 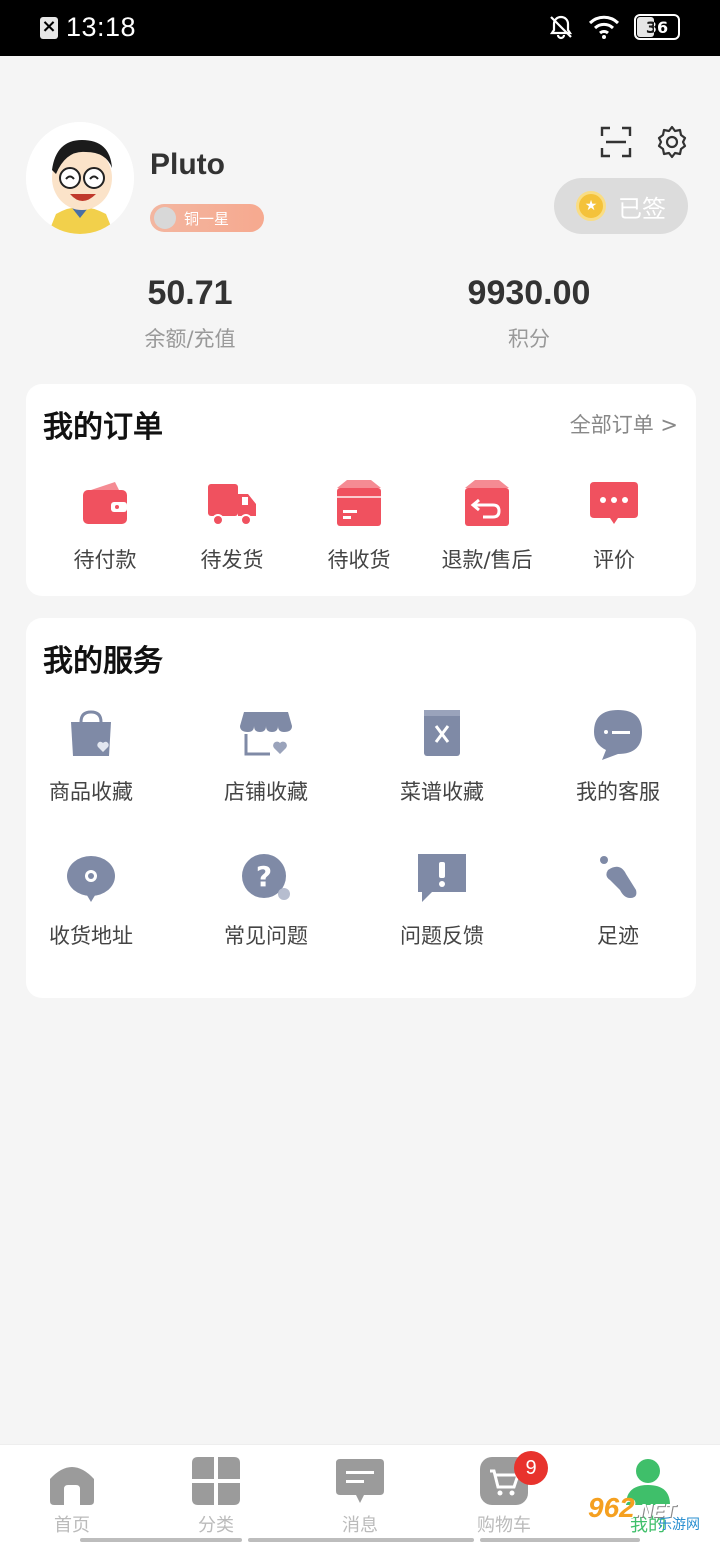 What do you see at coordinates (442, 878) in the screenshot?
I see `feedback-icon` at bounding box center [442, 878].